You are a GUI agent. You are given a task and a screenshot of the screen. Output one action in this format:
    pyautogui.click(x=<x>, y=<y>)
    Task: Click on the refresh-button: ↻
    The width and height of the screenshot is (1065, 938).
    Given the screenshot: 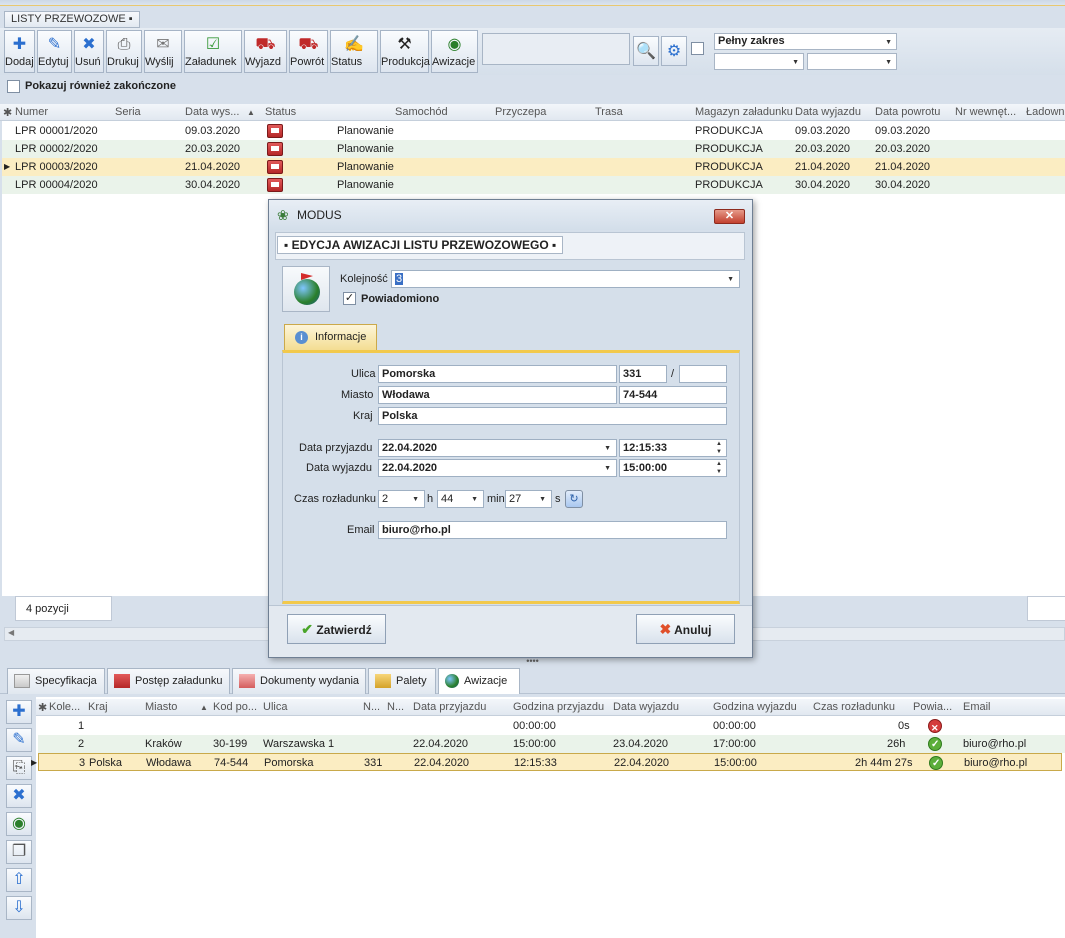 What is the action you would take?
    pyautogui.click(x=574, y=499)
    